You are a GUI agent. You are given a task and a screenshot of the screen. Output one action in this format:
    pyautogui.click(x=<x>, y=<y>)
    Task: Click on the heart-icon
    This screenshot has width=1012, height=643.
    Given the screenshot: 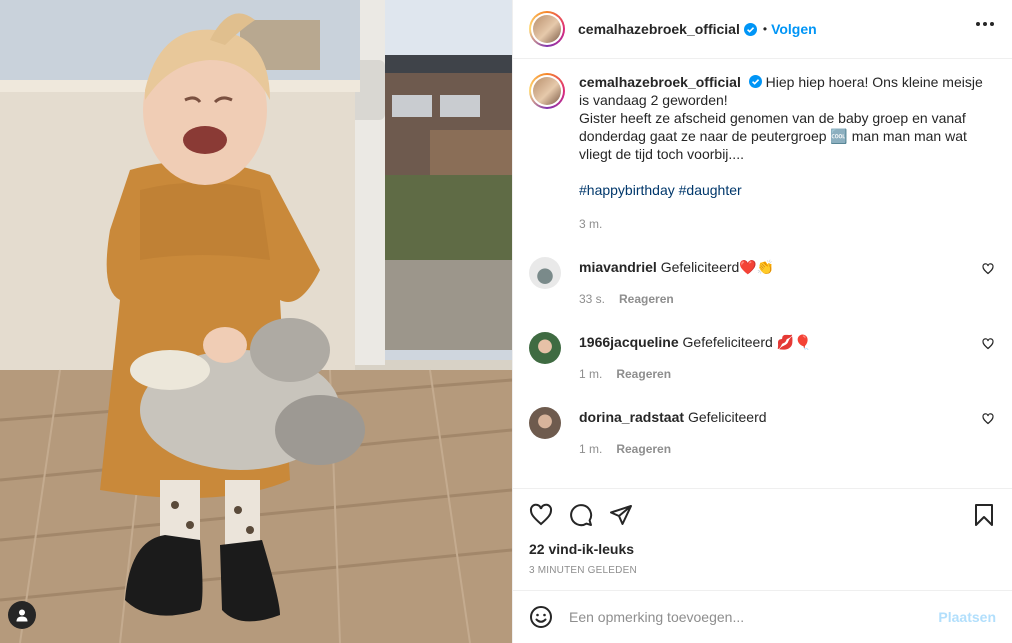 What is the action you would take?
    pyautogui.click(x=541, y=515)
    